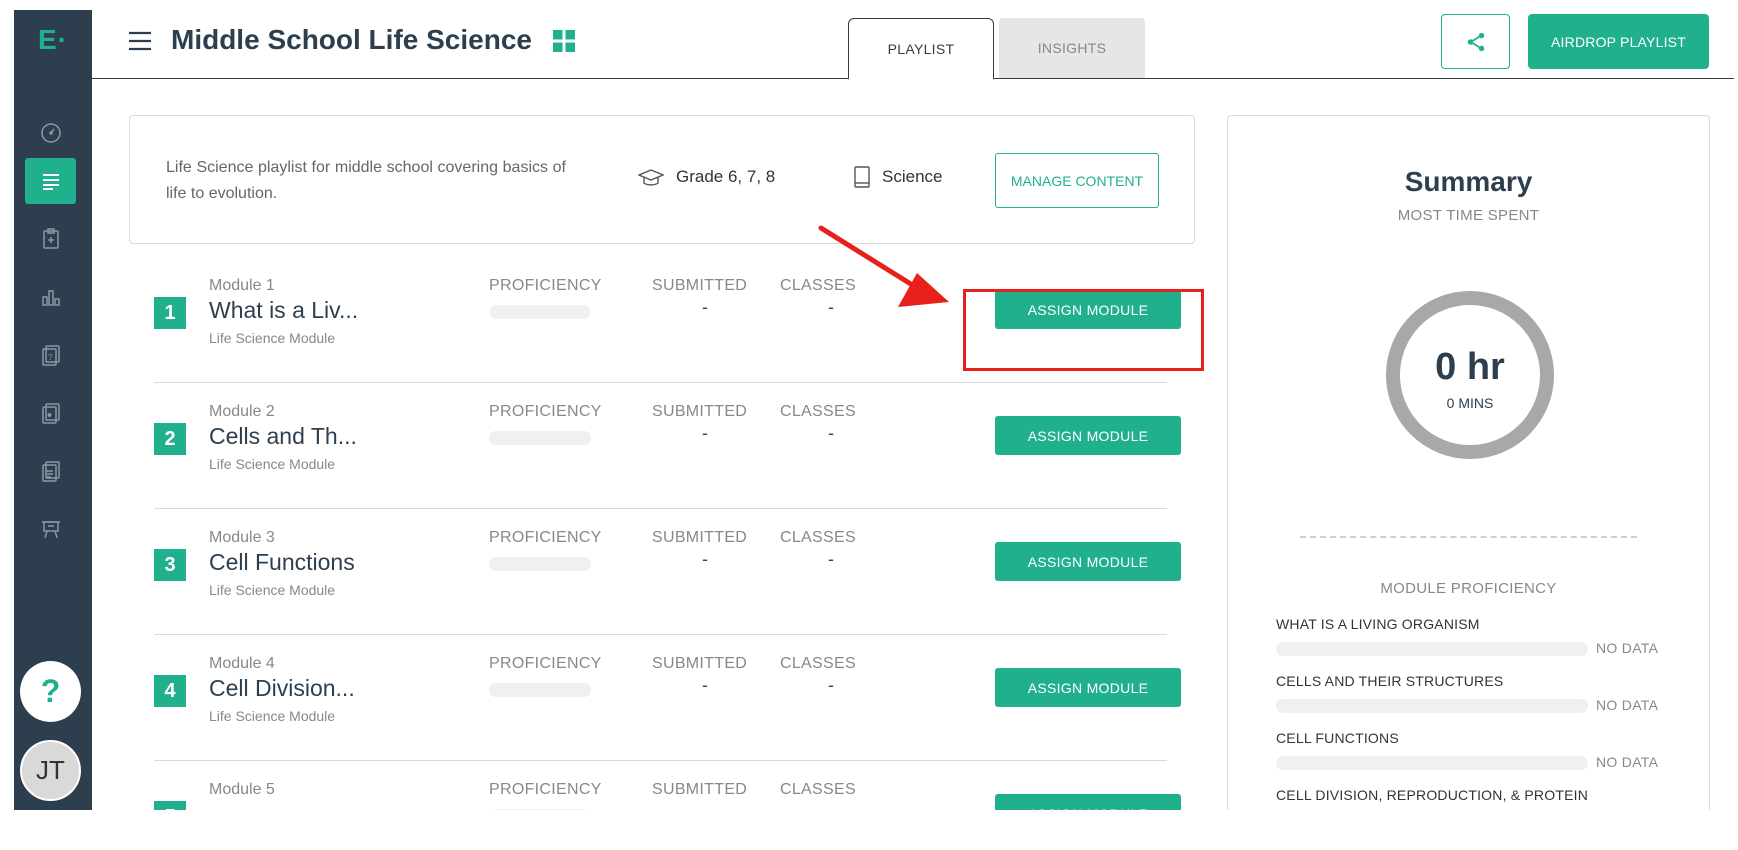 The image size is (1738, 850). What do you see at coordinates (1618, 41) in the screenshot?
I see `airdrop-playlist-button: AIRDROP PLAYLIST` at bounding box center [1618, 41].